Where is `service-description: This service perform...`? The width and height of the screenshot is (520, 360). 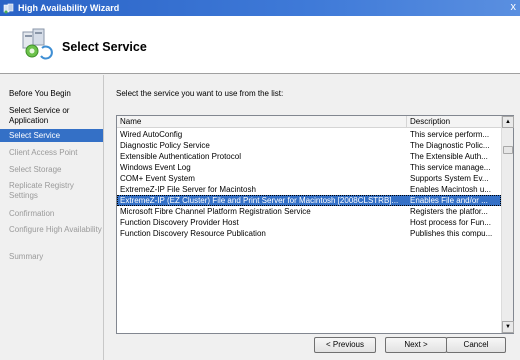 service-description: This service perform... is located at coordinates (450, 134).